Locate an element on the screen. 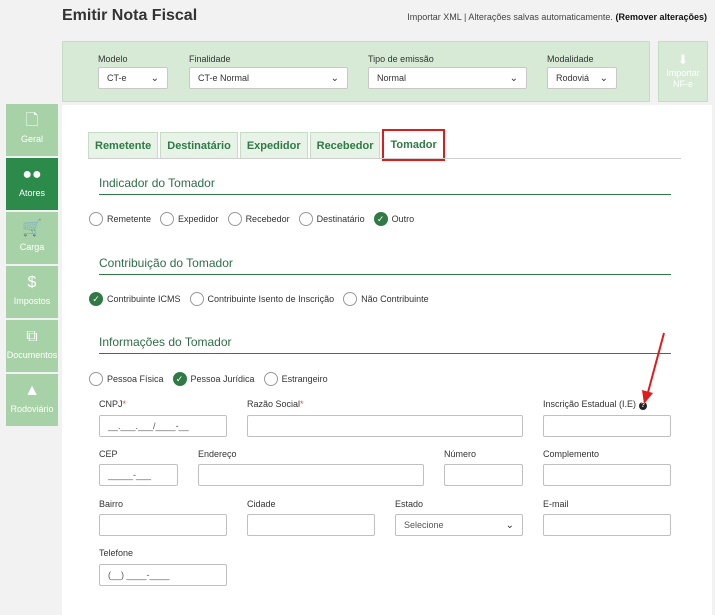  sidebar-item-label: Atores is located at coordinates (31, 193).